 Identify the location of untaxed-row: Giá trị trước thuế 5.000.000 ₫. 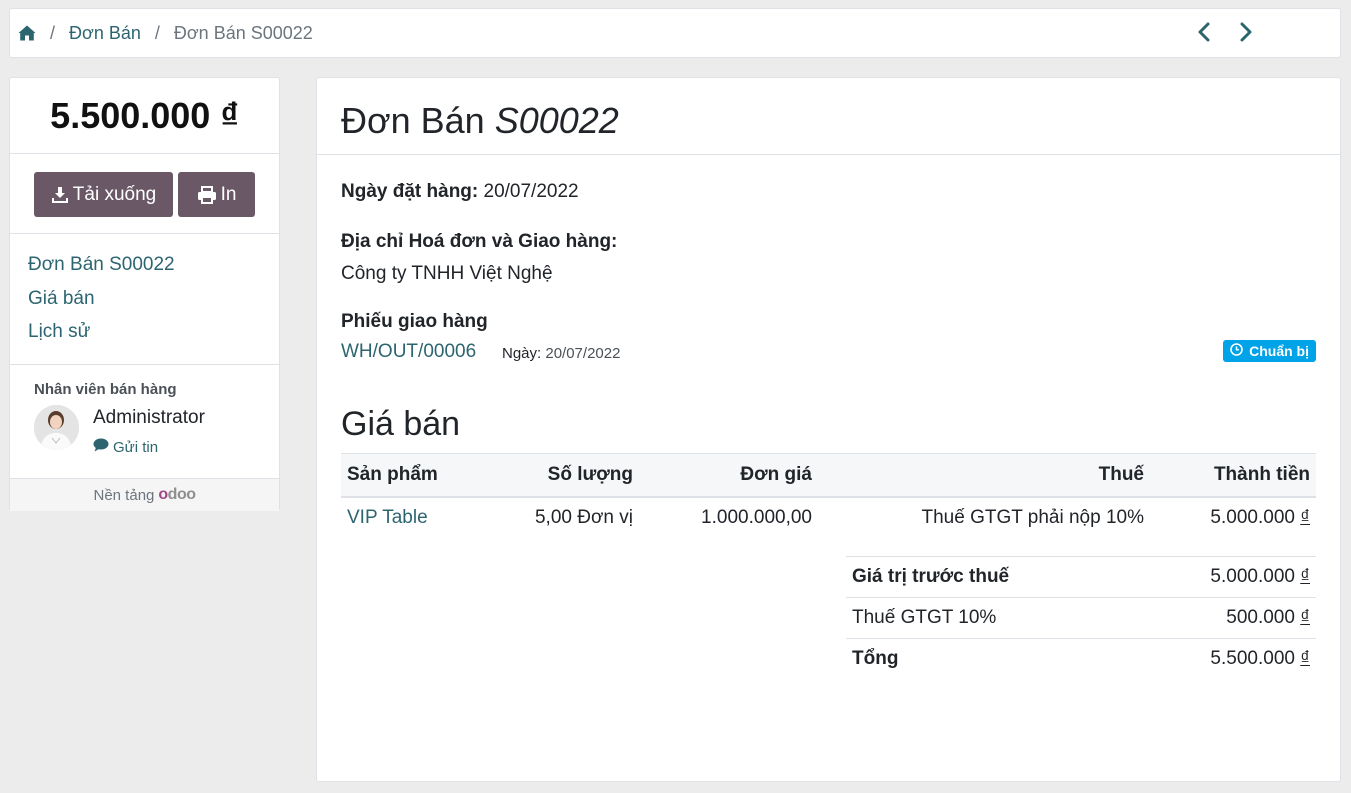
(1081, 577).